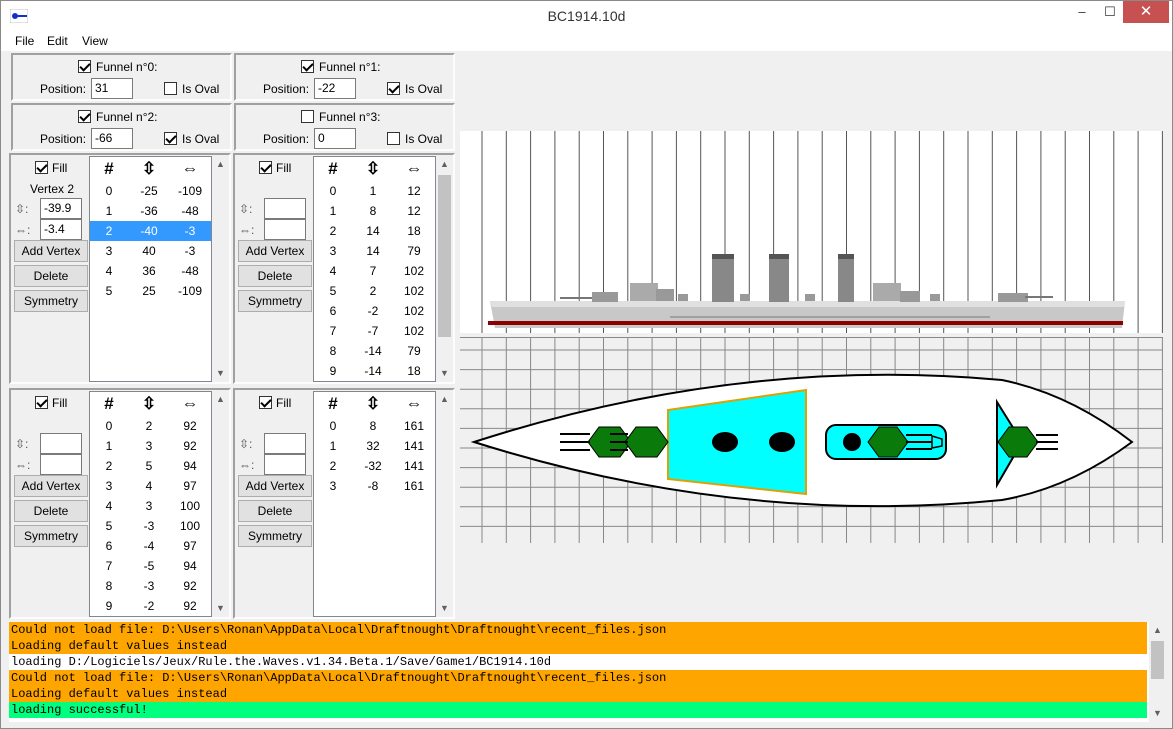 The height and width of the screenshot is (729, 1173). Describe the element at coordinates (57, 41) in the screenshot. I see `menu-edit: Edit` at that location.